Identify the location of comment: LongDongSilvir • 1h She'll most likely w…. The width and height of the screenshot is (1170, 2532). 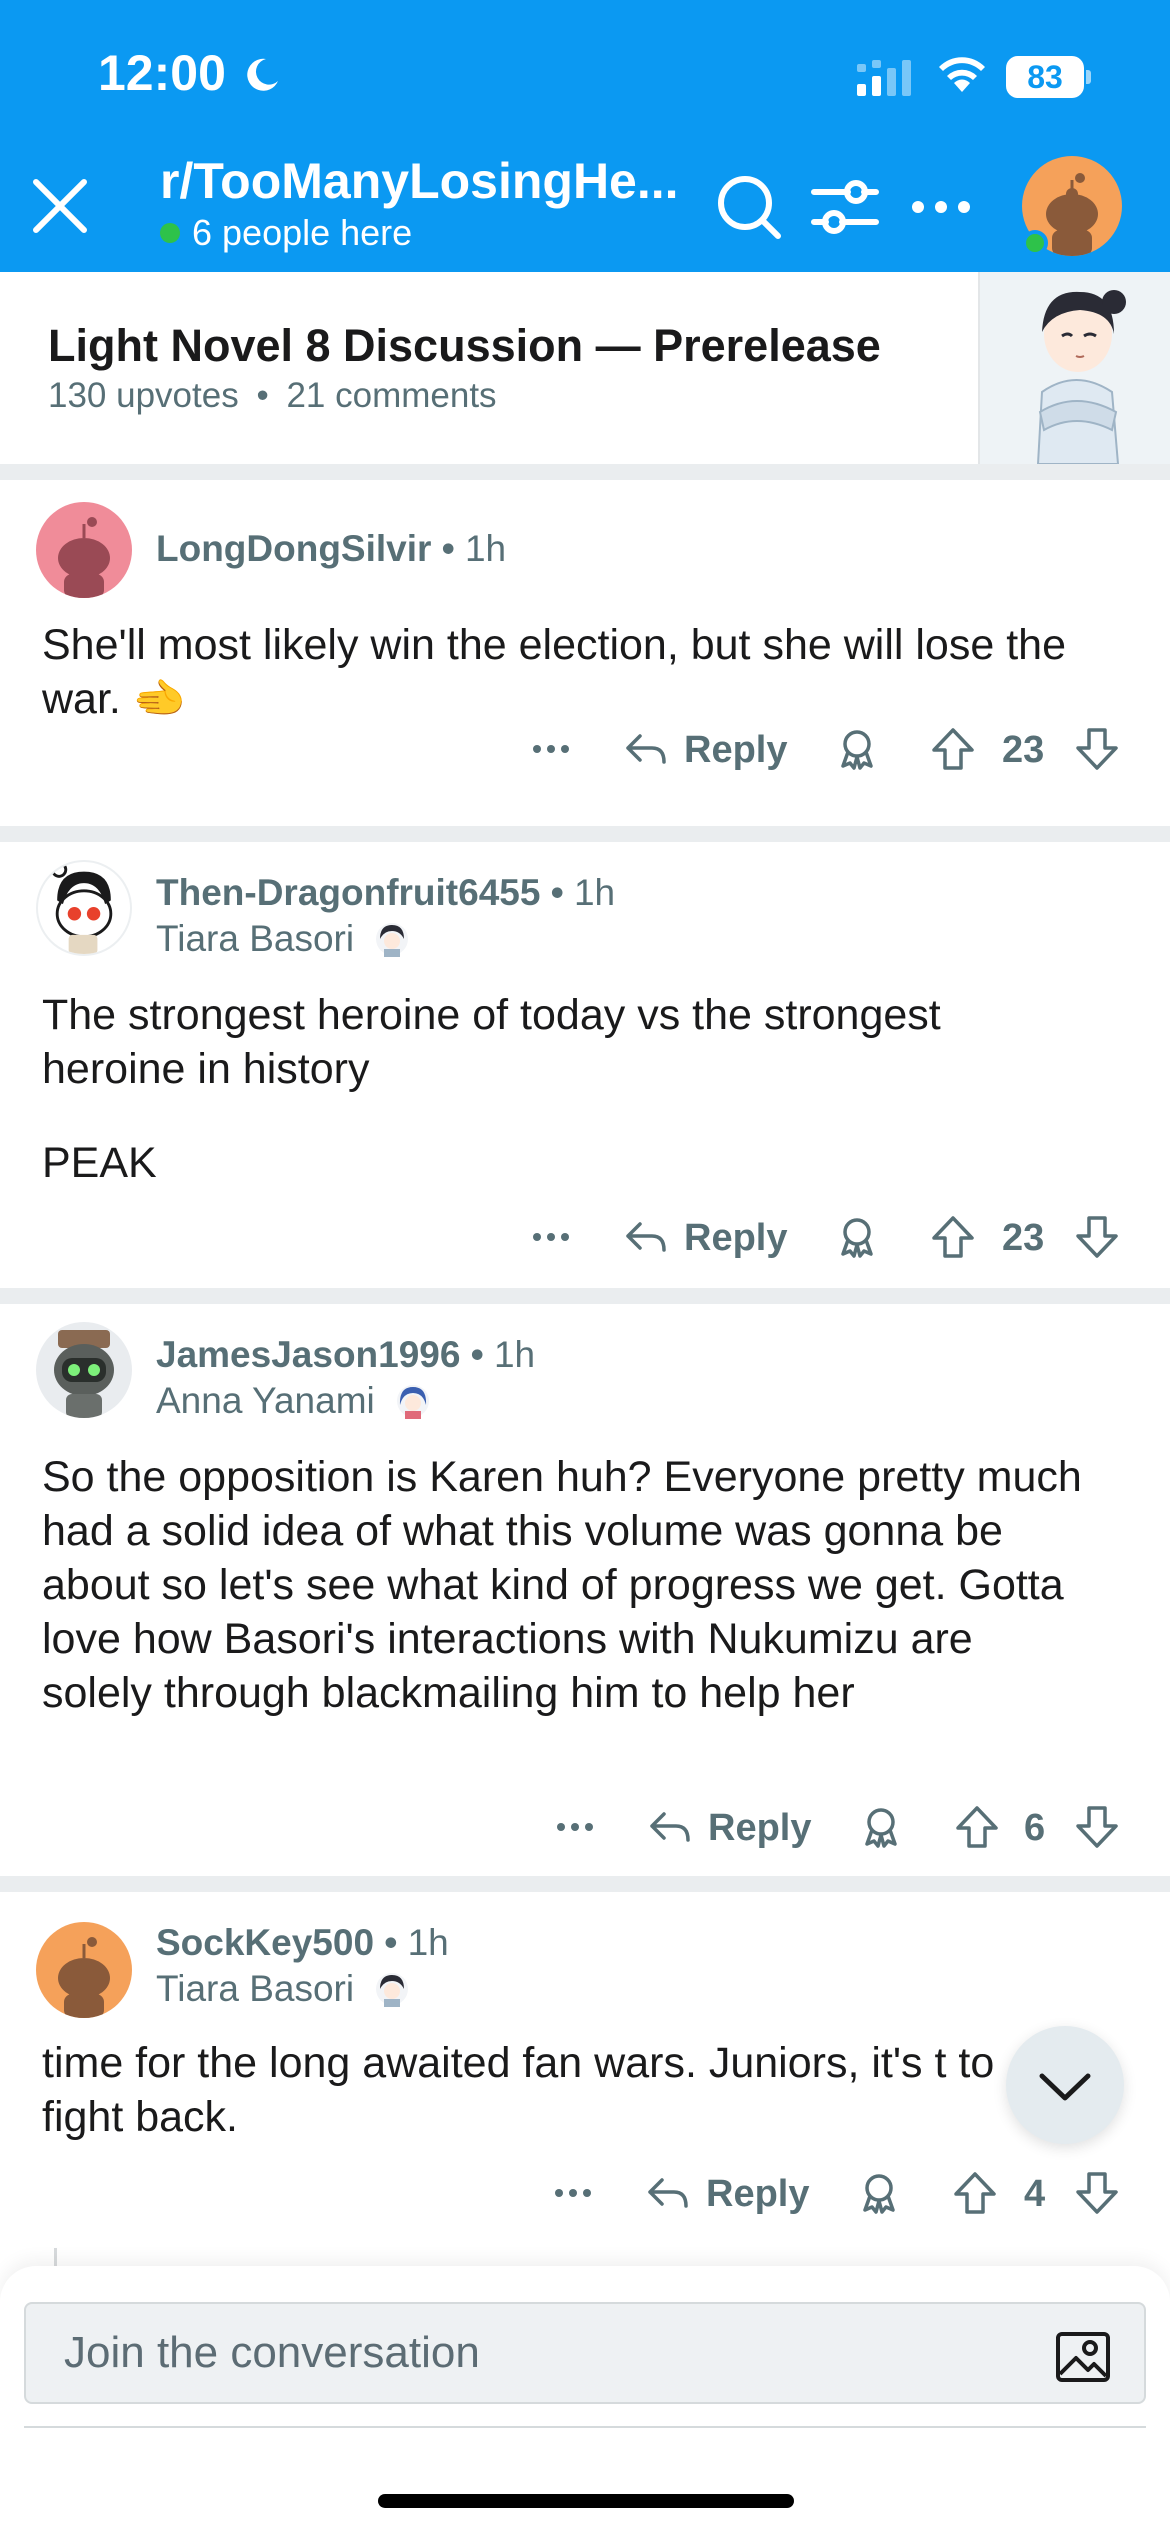
(585, 653).